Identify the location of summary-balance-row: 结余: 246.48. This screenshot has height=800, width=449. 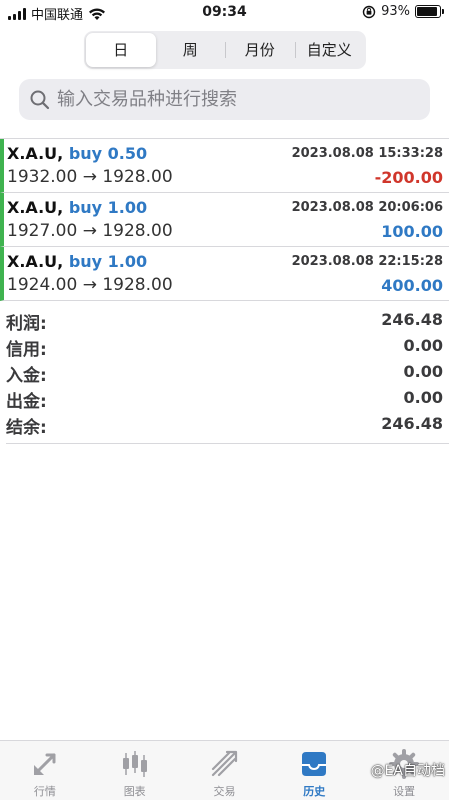
(224, 426).